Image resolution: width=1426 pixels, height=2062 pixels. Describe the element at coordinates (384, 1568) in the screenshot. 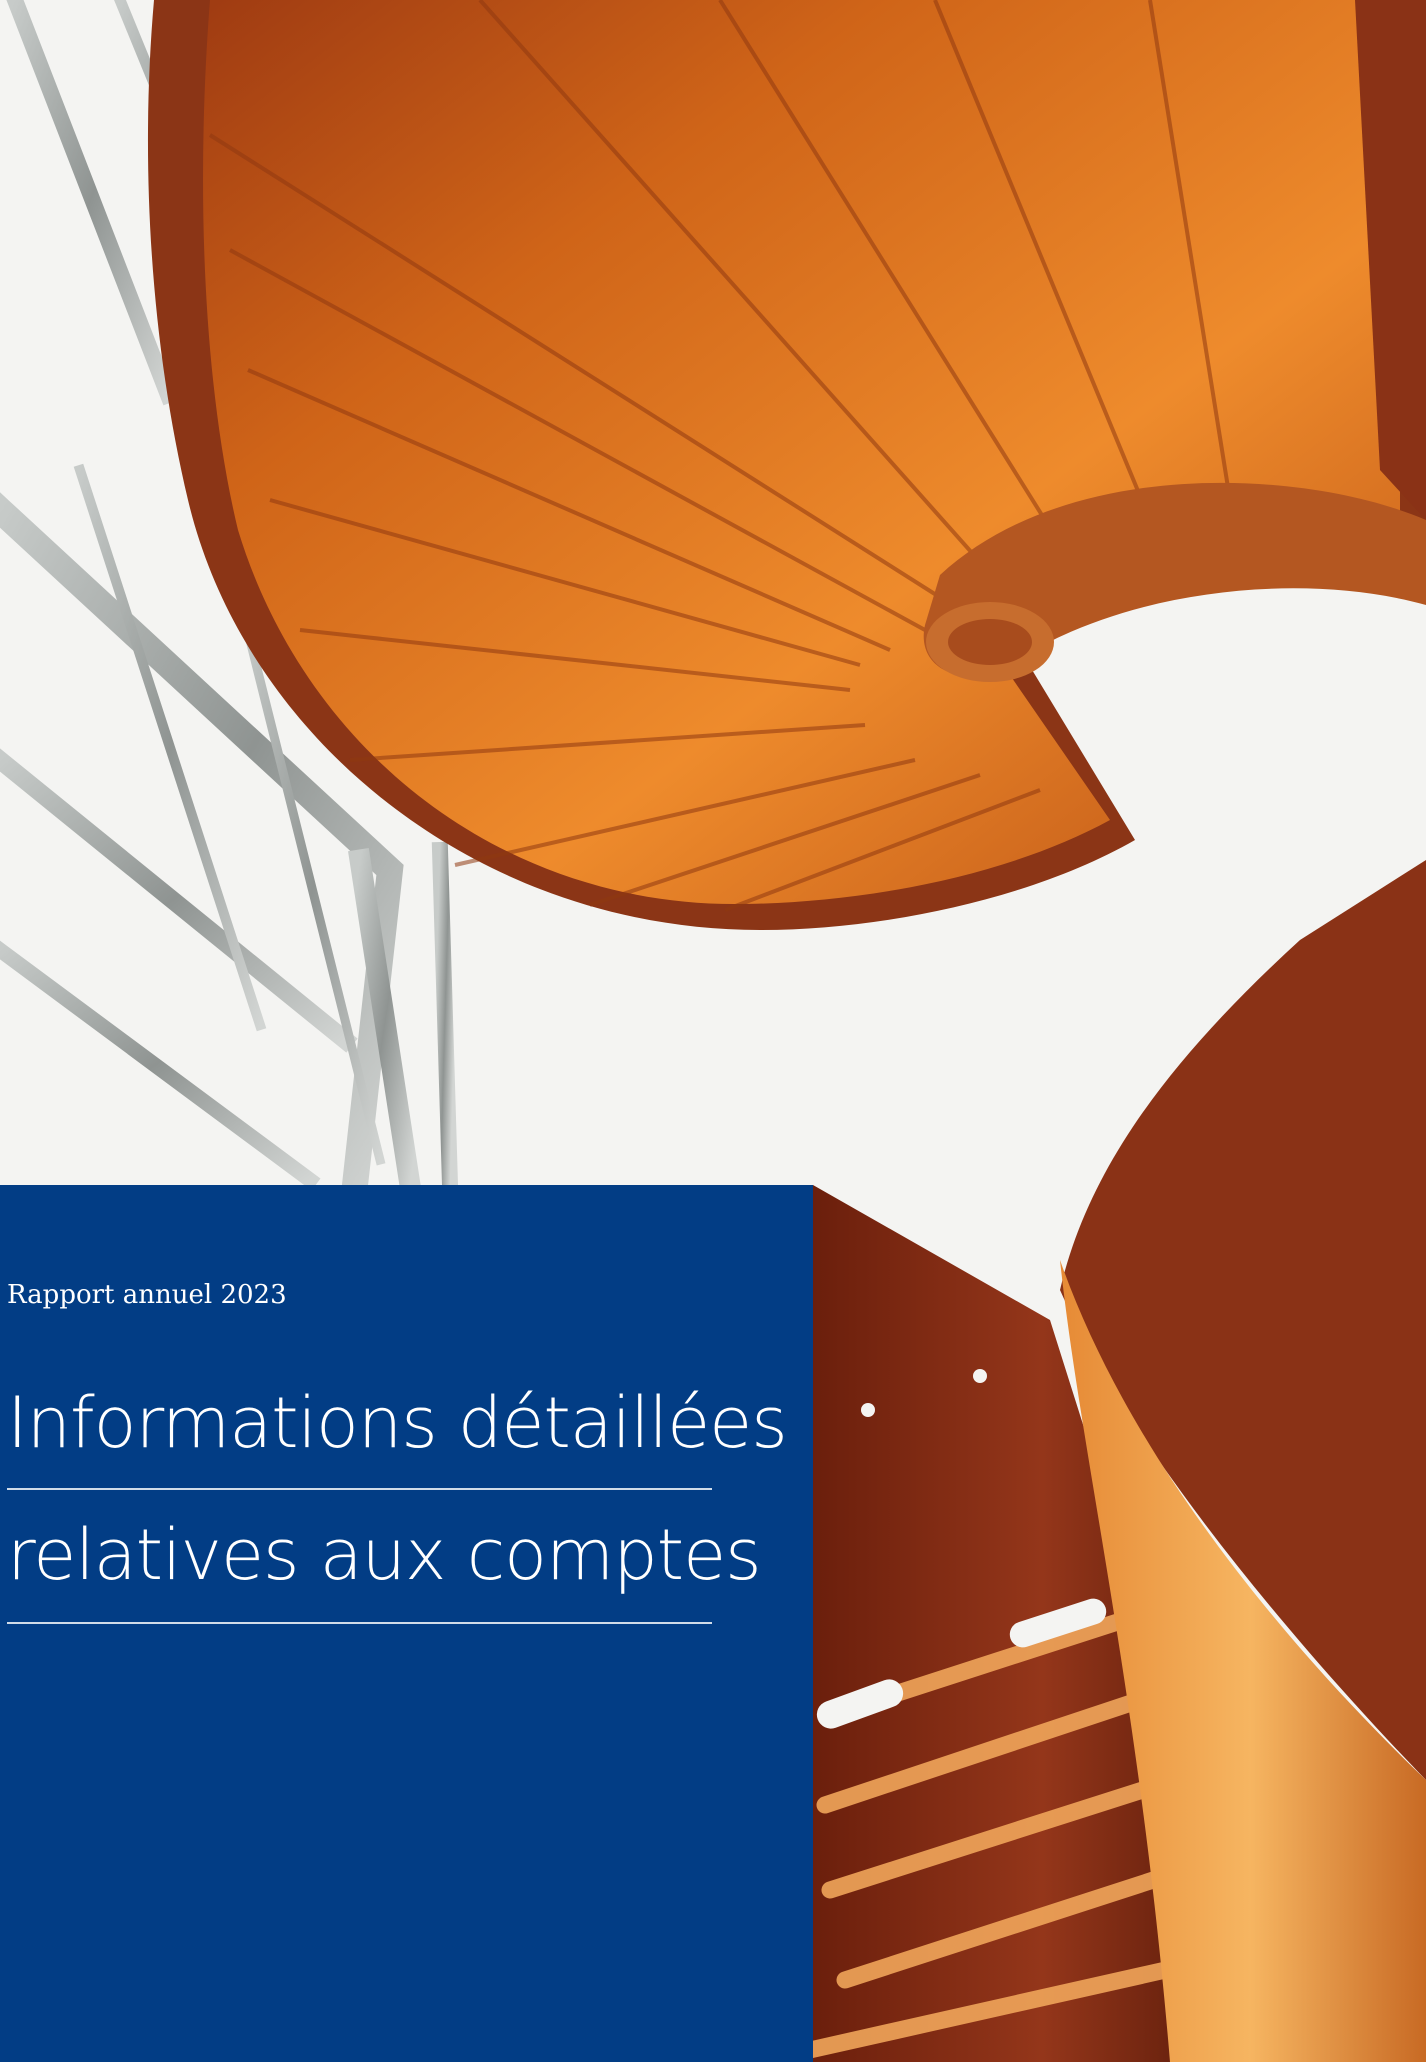

I see `title-line-2: relatives aux comptes` at that location.